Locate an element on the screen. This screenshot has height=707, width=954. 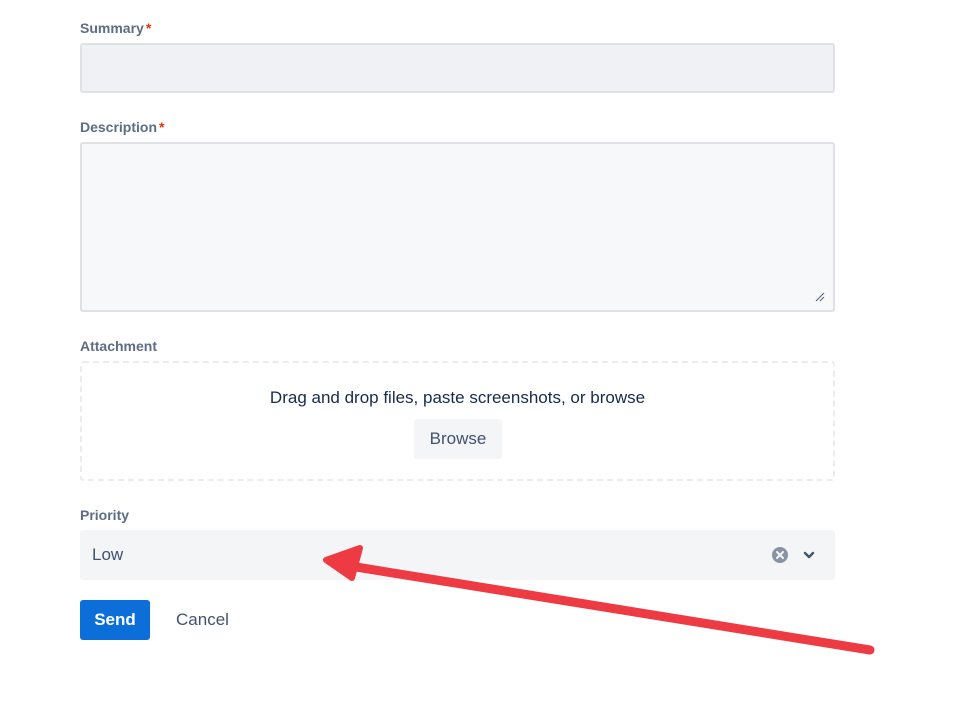
send-button: Send is located at coordinates (115, 620).